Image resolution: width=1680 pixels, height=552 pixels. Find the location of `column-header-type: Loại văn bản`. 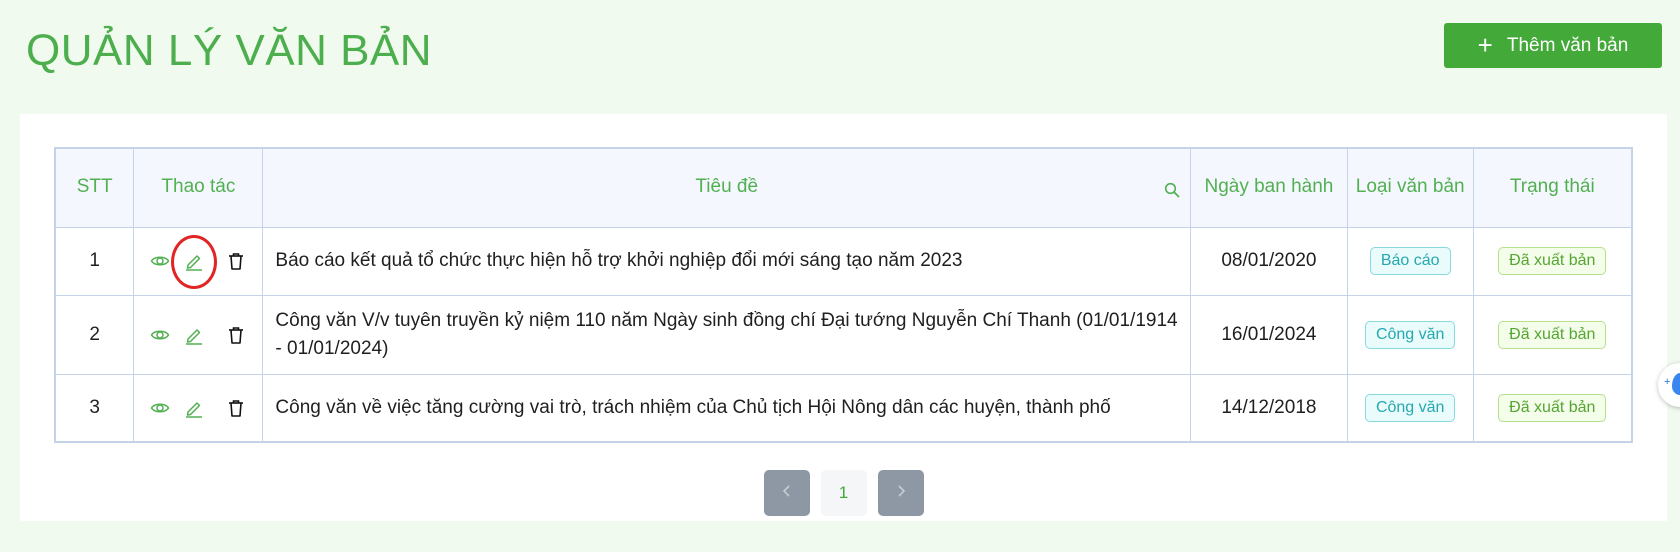

column-header-type: Loại văn bản is located at coordinates (1410, 187).